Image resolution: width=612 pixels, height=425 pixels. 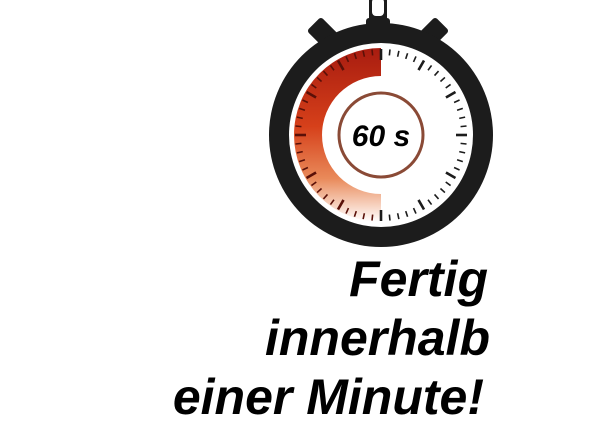 I want to click on headline-line-3: einer Minute!, so click(x=328, y=397).